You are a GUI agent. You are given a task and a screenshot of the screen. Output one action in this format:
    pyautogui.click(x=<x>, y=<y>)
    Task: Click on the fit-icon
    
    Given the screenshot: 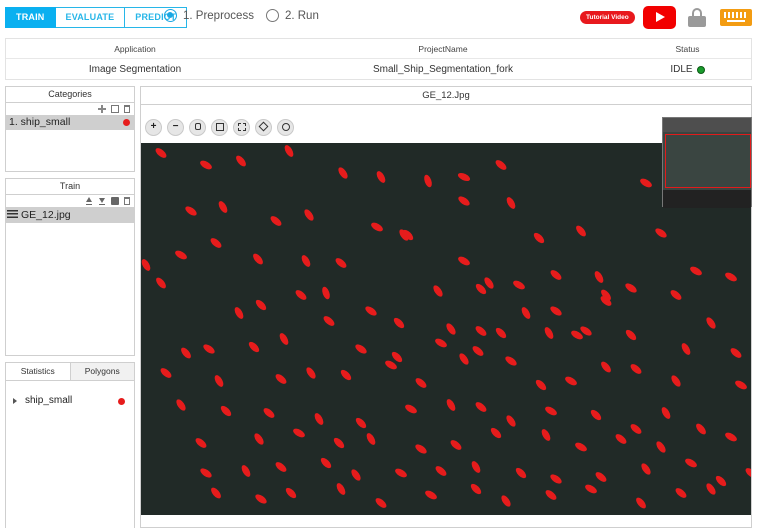 What is the action you would take?
    pyautogui.click(x=219, y=127)
    